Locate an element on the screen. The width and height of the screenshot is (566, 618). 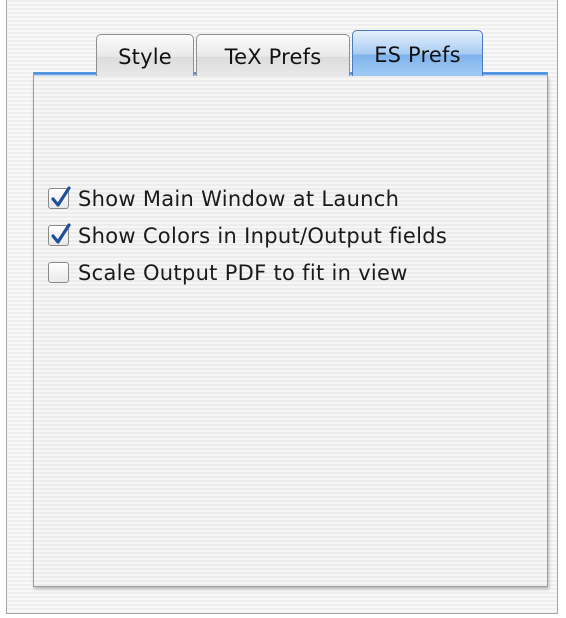
tab-style: Style is located at coordinates (145, 56).